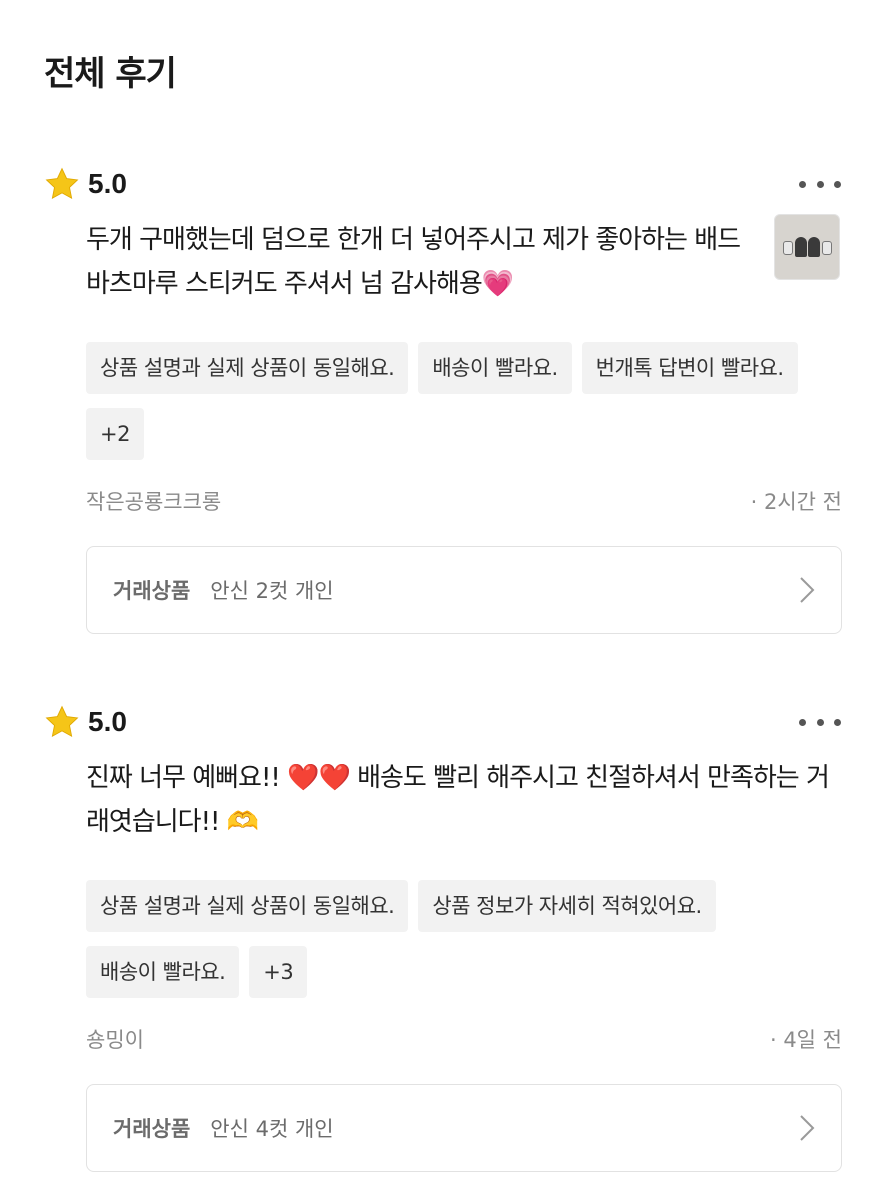  What do you see at coordinates (110, 74) in the screenshot?
I see `page-title: 전체 후기` at bounding box center [110, 74].